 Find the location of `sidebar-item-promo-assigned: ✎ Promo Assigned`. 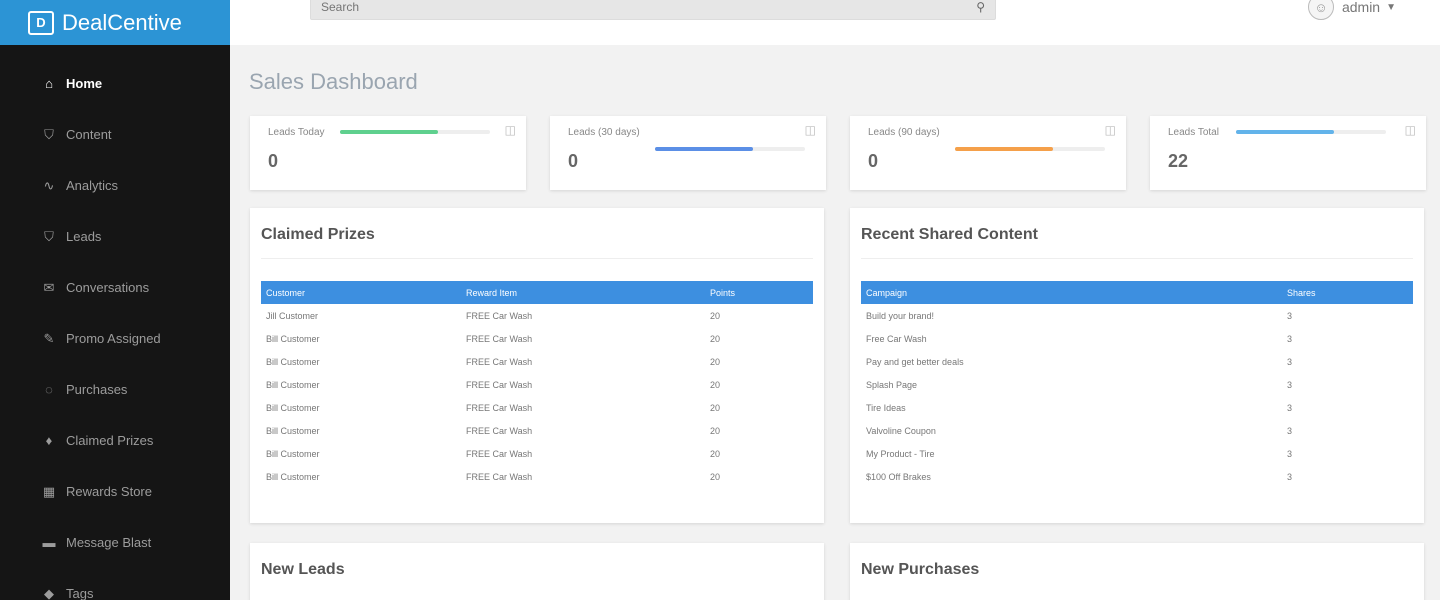

sidebar-item-promo-assigned: ✎ Promo Assigned is located at coordinates (115, 338).